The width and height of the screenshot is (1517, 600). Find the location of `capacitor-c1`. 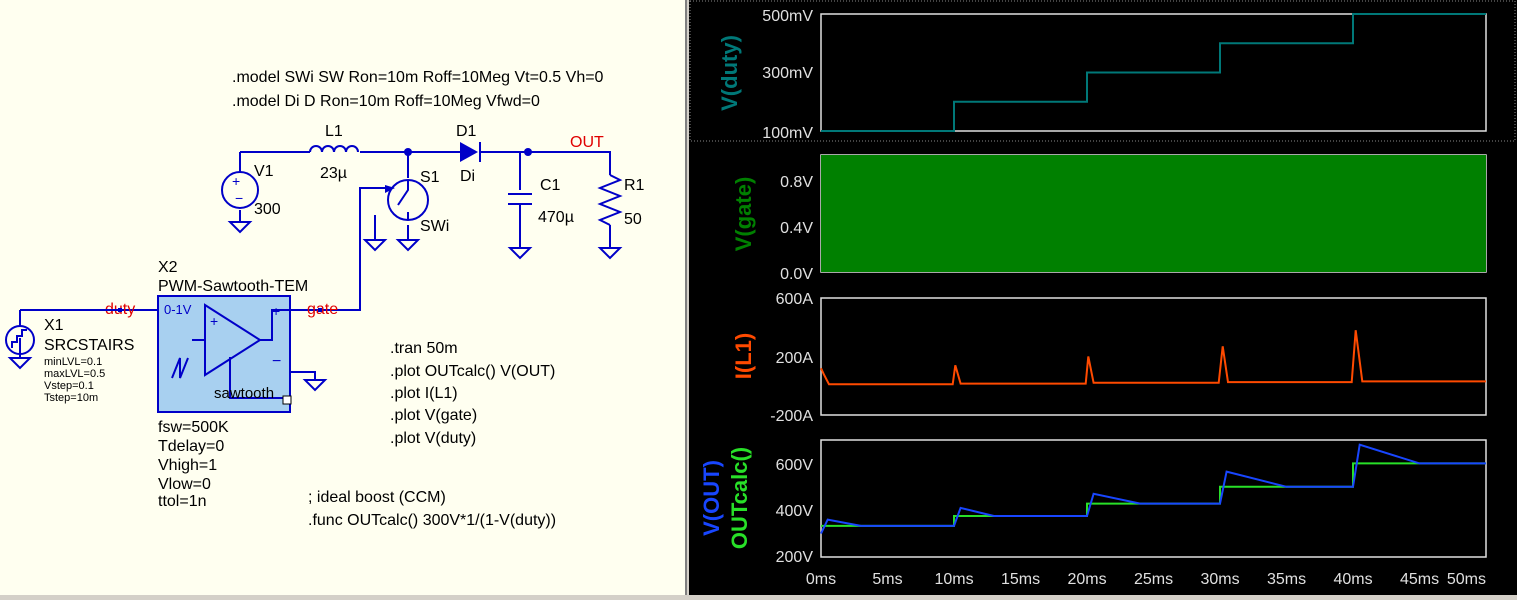

capacitor-c1 is located at coordinates (520, 199).